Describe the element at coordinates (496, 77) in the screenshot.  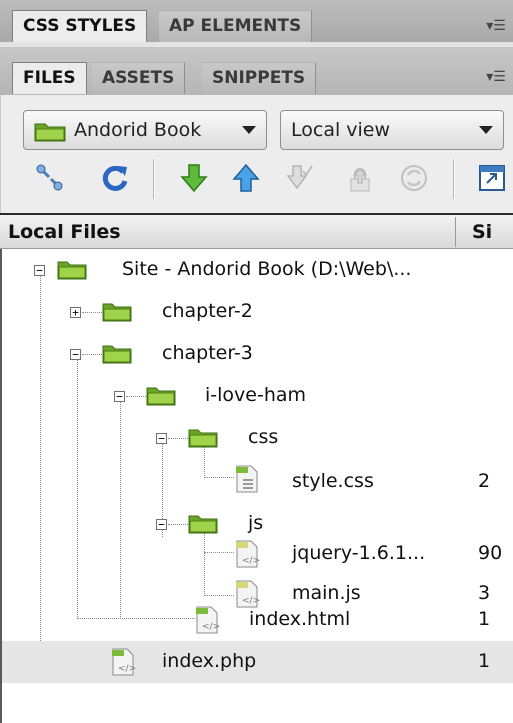
I see `files-panel-options-menu-icon: ▾☰` at that location.